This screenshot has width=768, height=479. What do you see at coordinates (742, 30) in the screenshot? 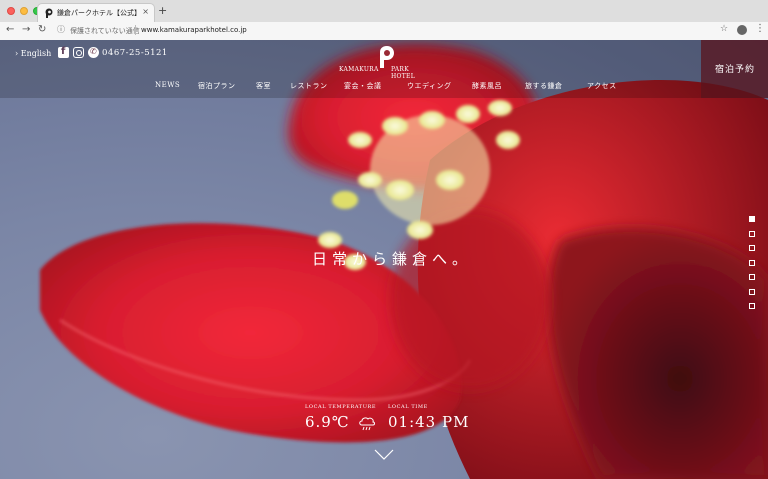
I see `account-icon` at bounding box center [742, 30].